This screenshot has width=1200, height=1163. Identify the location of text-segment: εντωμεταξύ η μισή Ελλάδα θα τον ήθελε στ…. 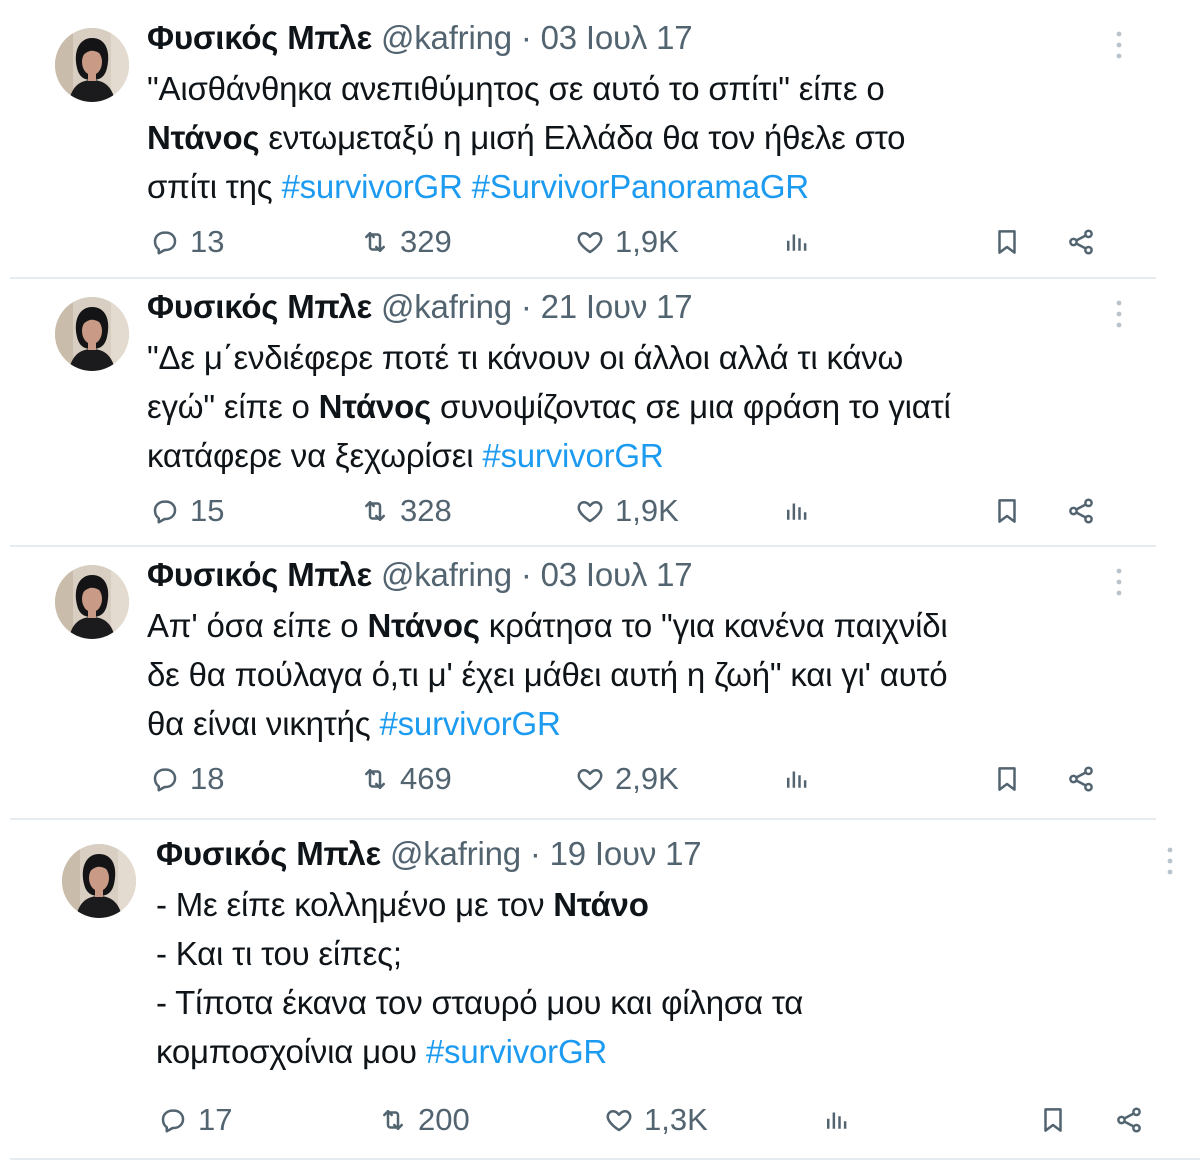
(582, 137).